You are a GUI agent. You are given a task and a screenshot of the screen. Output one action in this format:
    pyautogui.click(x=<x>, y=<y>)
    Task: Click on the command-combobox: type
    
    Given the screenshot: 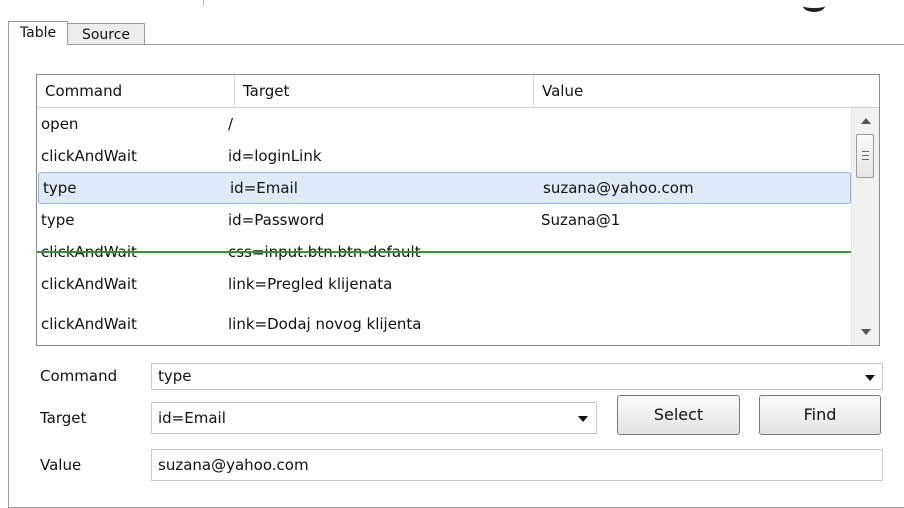 What is the action you would take?
    pyautogui.click(x=517, y=376)
    